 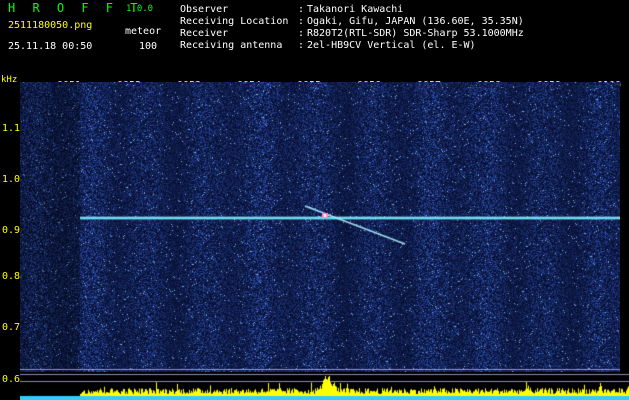 I want to click on app-version: 1.0.0, so click(x=140, y=9).